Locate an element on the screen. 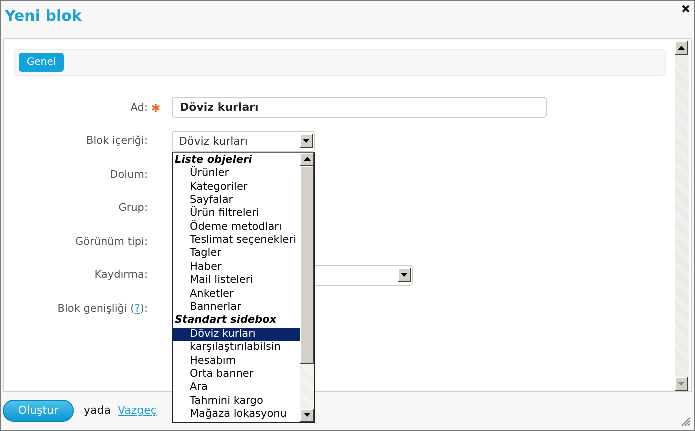 This screenshot has width=695, height=431. dropdown-option: Mail listeleri is located at coordinates (236, 281).